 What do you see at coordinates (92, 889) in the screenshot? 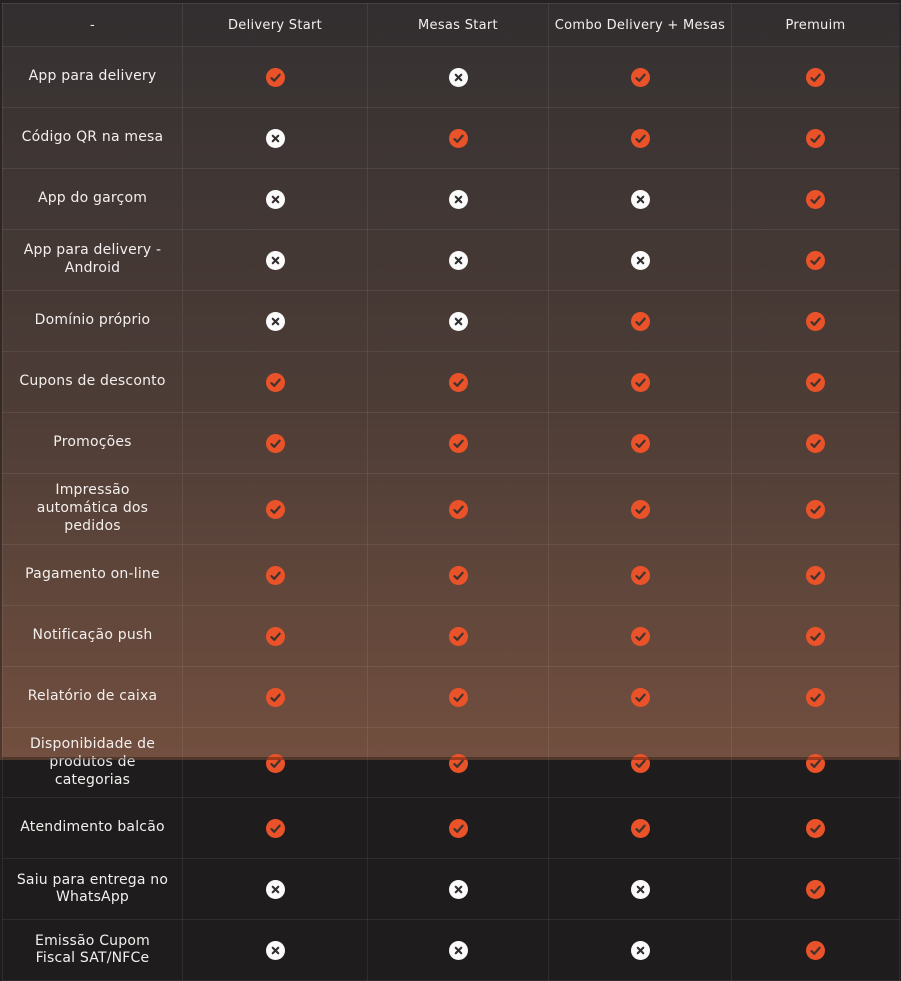
I see `feature-label: Saiu para entrega no WhatsApp` at bounding box center [92, 889].